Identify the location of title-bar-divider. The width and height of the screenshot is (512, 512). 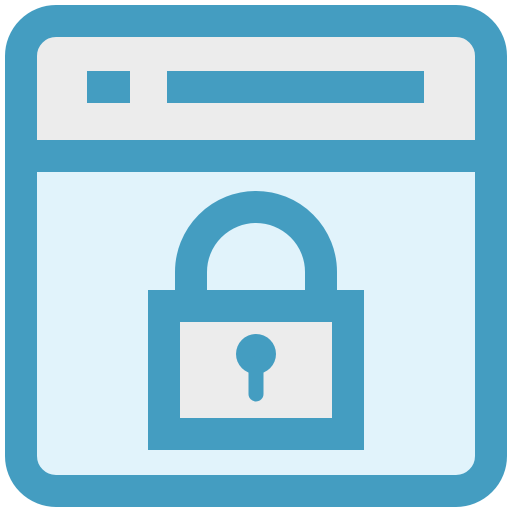
(256, 156).